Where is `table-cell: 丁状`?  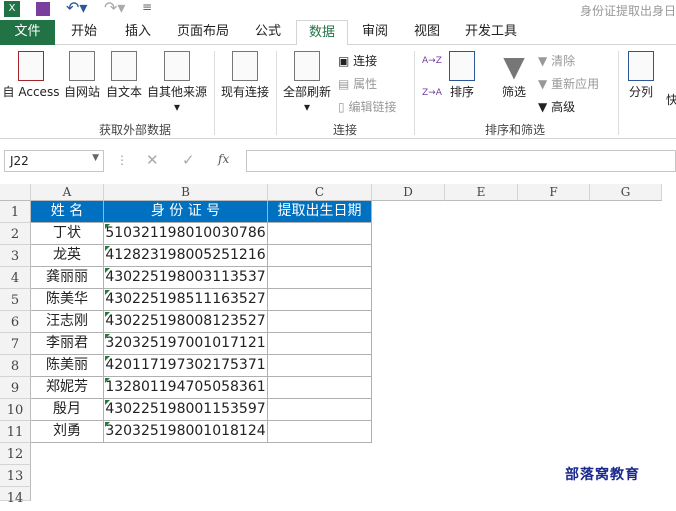 table-cell: 丁状 is located at coordinates (67, 234).